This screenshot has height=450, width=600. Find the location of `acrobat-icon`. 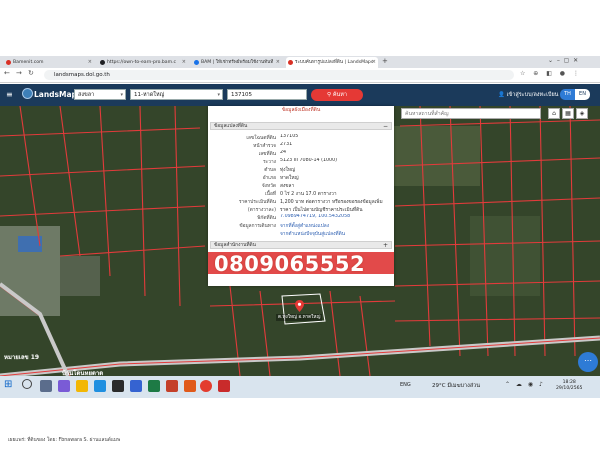

acrobat-icon is located at coordinates (224, 386).